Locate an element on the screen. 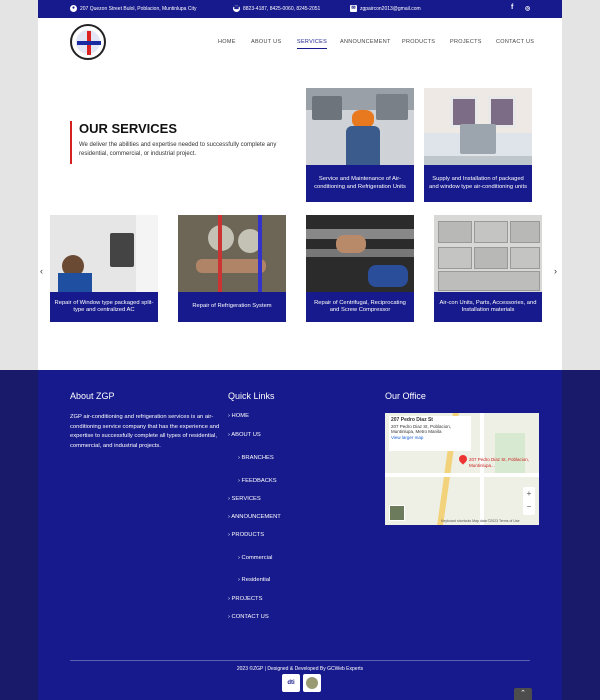 The height and width of the screenshot is (700, 600). service-image-maintenance is located at coordinates (360, 126).